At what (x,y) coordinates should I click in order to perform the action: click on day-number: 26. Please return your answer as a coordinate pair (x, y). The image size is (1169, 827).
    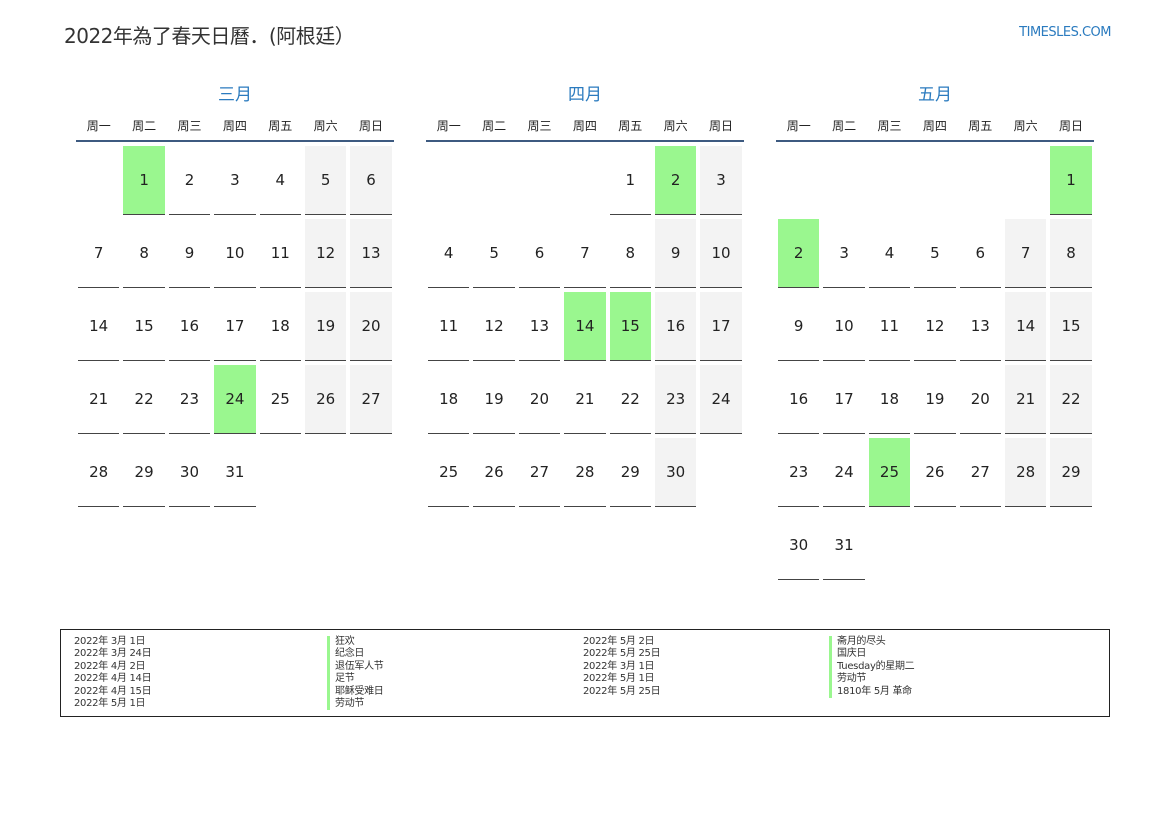
    Looking at the image, I should click on (935, 472).